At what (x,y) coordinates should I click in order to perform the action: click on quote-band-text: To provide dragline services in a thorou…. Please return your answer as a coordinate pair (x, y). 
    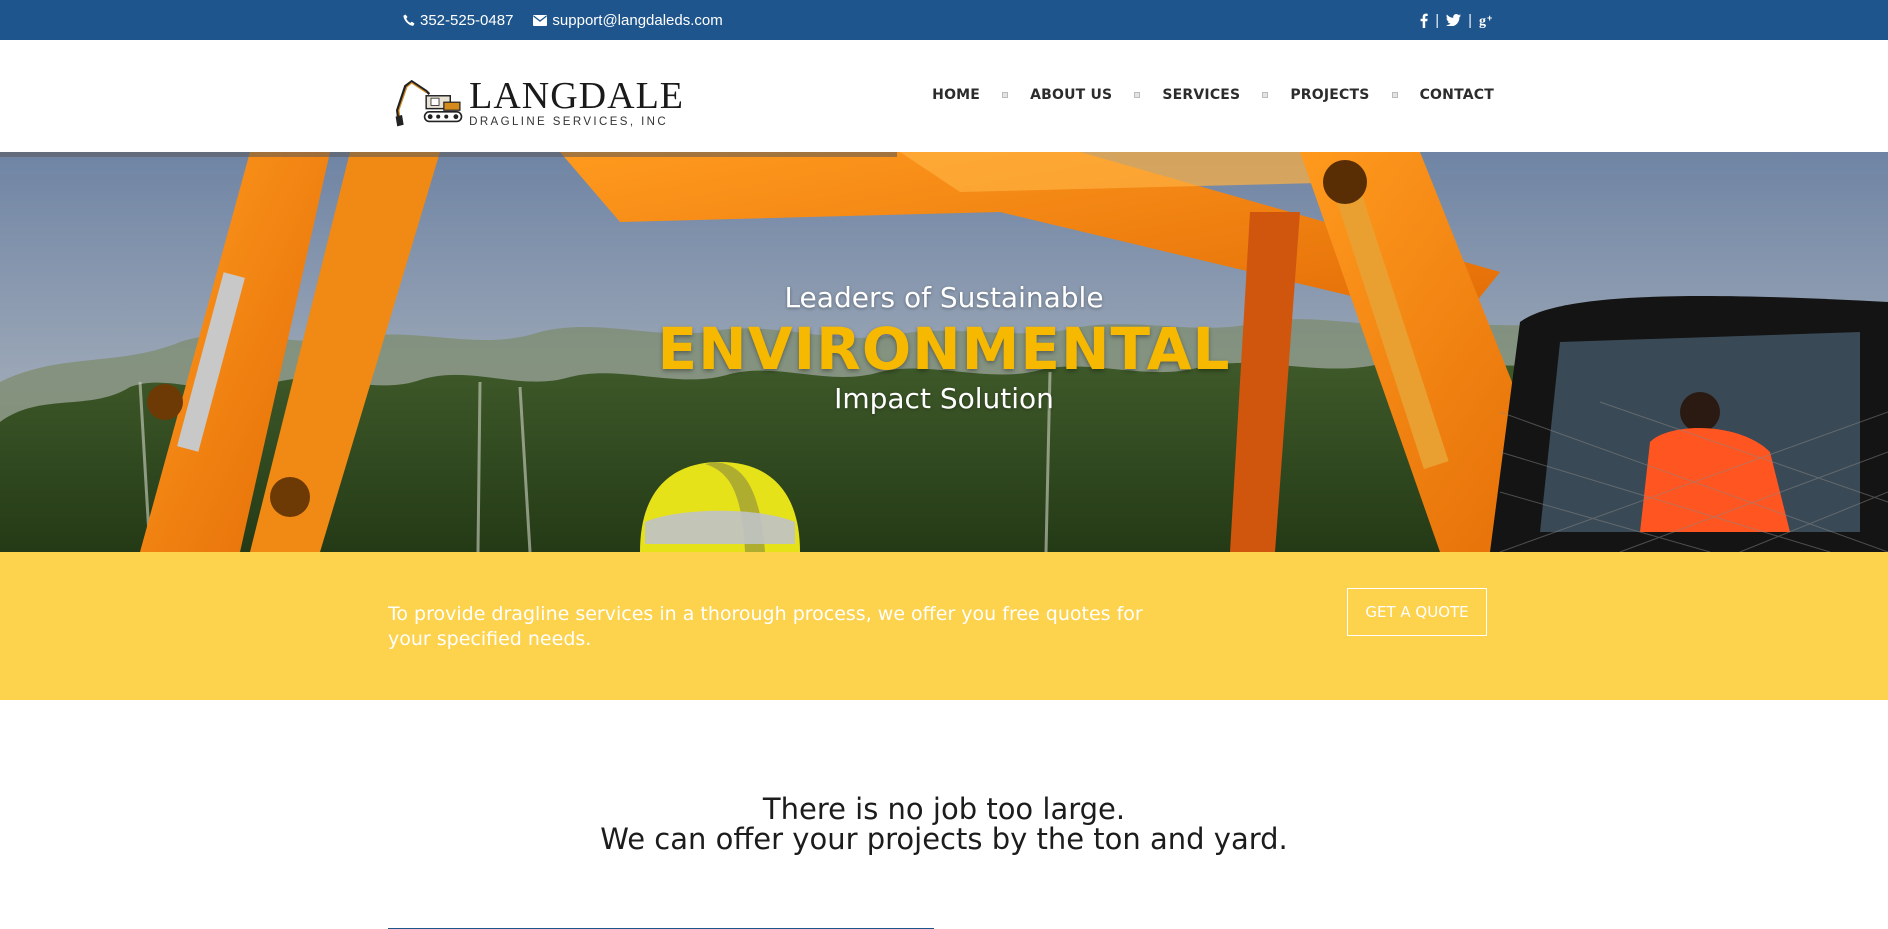
    Looking at the image, I should click on (765, 626).